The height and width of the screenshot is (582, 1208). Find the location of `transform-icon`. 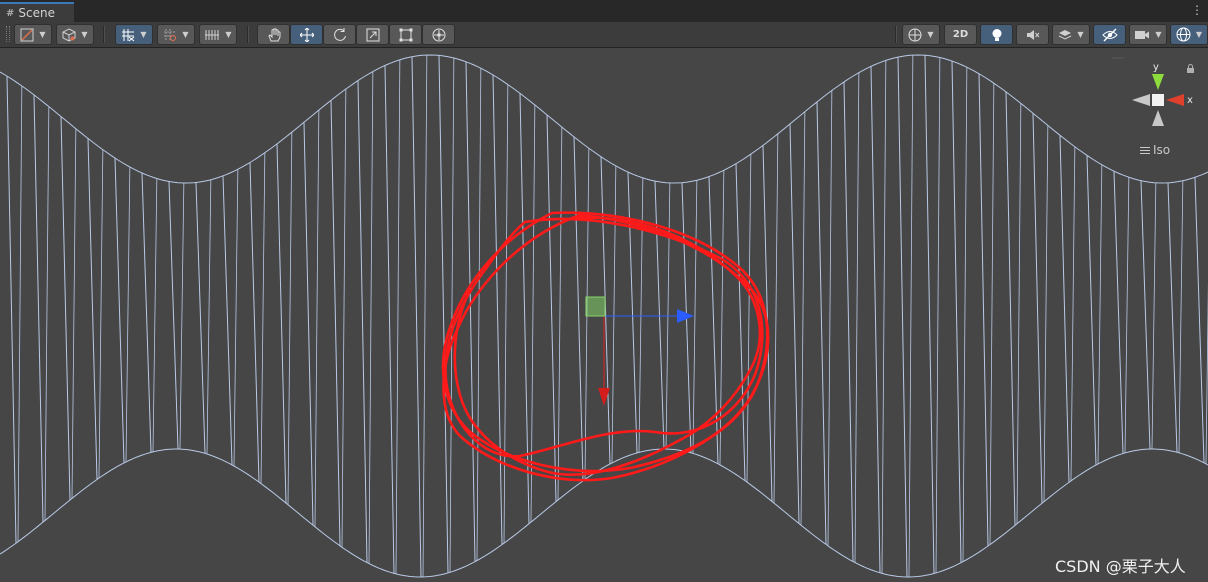

transform-icon is located at coordinates (438, 34).